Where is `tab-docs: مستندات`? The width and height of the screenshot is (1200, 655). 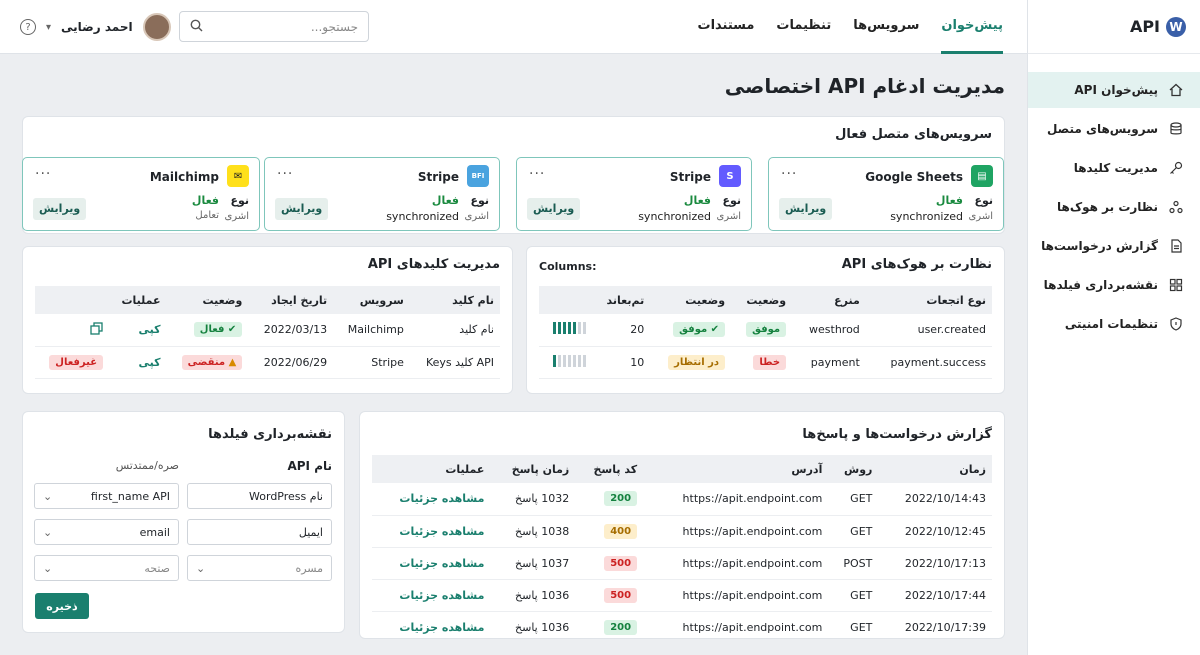 tab-docs: مستندات is located at coordinates (726, 27).